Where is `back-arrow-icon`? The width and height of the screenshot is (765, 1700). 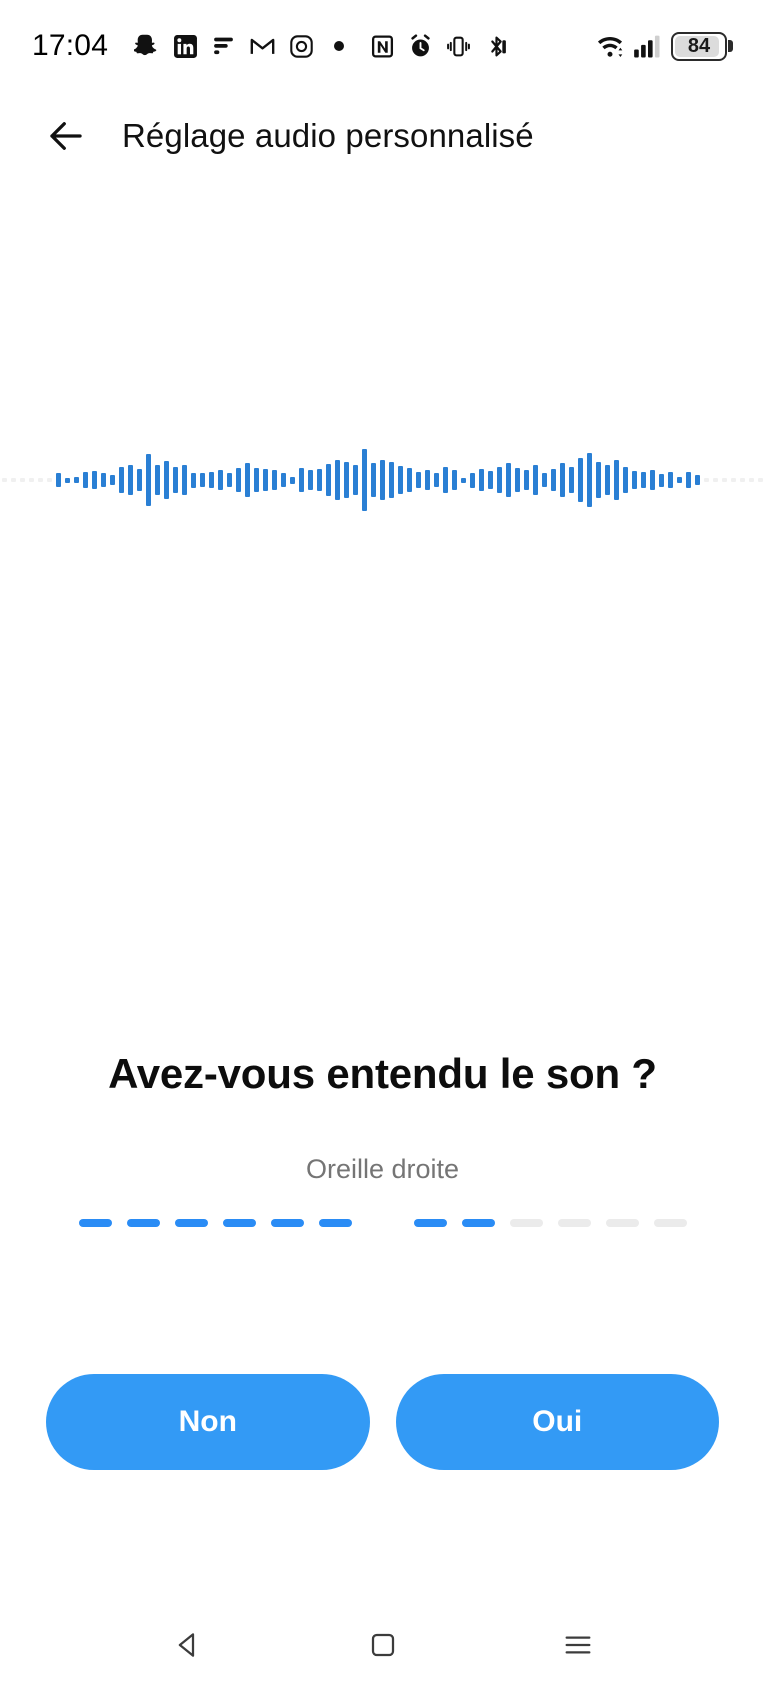
back-arrow-icon is located at coordinates (66, 136).